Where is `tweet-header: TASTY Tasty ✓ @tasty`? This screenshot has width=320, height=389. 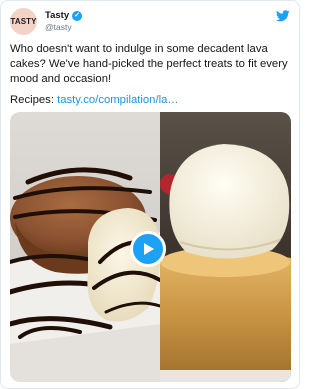
tweet-header: TASTY Tasty ✓ @tasty is located at coordinates (151, 22).